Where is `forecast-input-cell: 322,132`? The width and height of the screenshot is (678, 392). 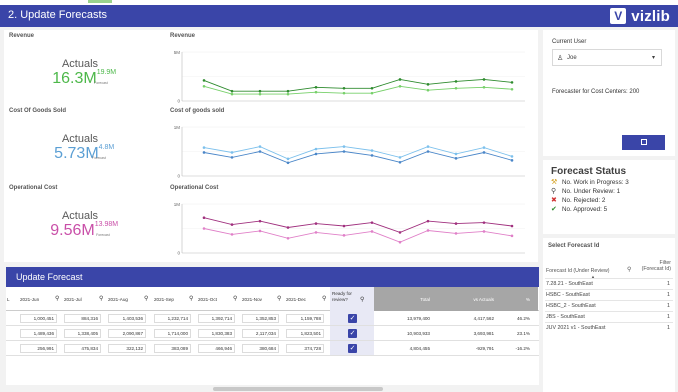 forecast-input-cell: 322,132 is located at coordinates (127, 348).